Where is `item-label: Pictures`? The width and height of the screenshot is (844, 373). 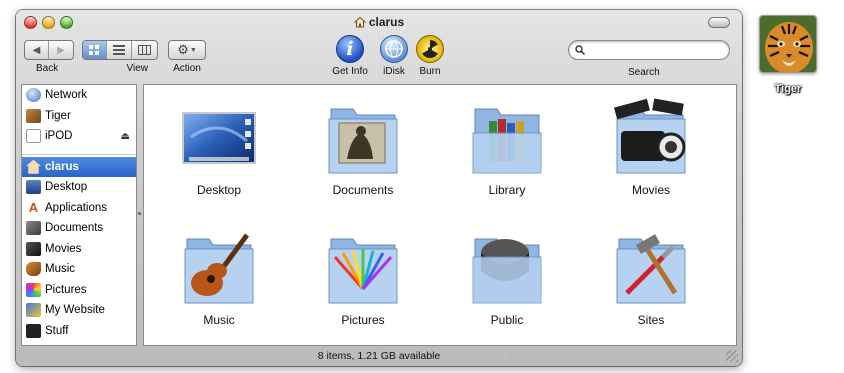 item-label: Pictures is located at coordinates (363, 320).